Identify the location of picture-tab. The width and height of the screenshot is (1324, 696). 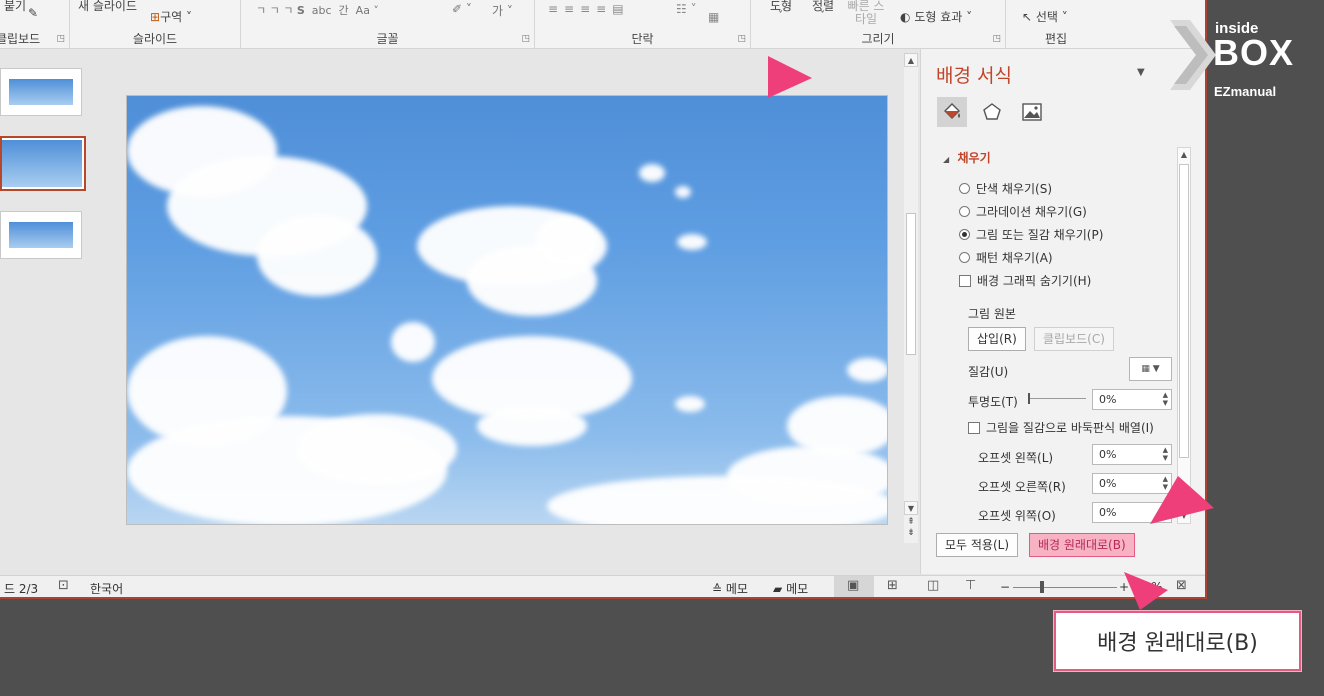
(1032, 112).